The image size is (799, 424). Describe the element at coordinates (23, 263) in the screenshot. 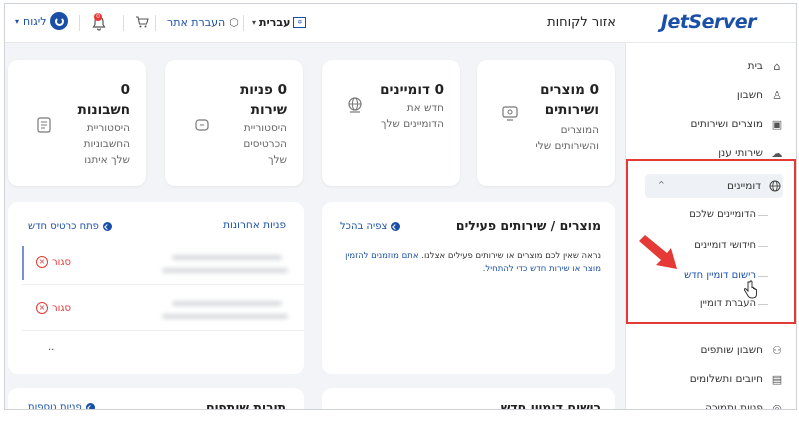

I see `active-row-indicator` at that location.